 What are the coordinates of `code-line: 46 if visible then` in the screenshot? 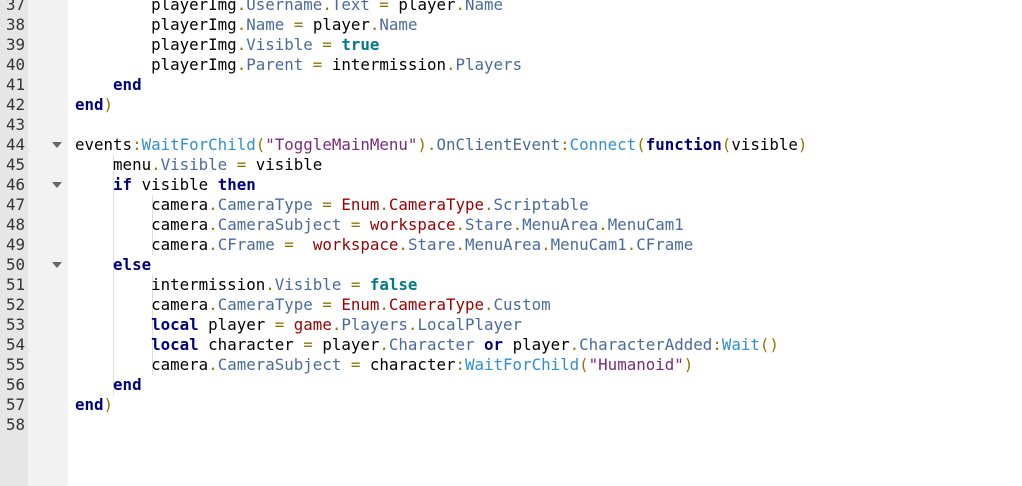 It's located at (511, 185).